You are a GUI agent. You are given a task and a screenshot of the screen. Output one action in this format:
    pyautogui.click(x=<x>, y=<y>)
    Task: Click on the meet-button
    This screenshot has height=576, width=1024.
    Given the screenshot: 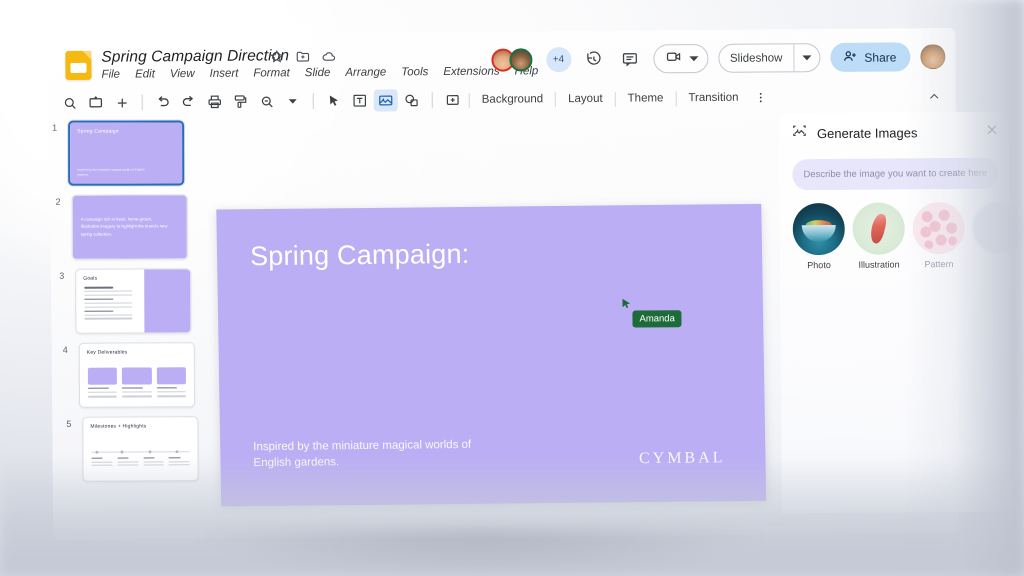 What is the action you would take?
    pyautogui.click(x=680, y=58)
    